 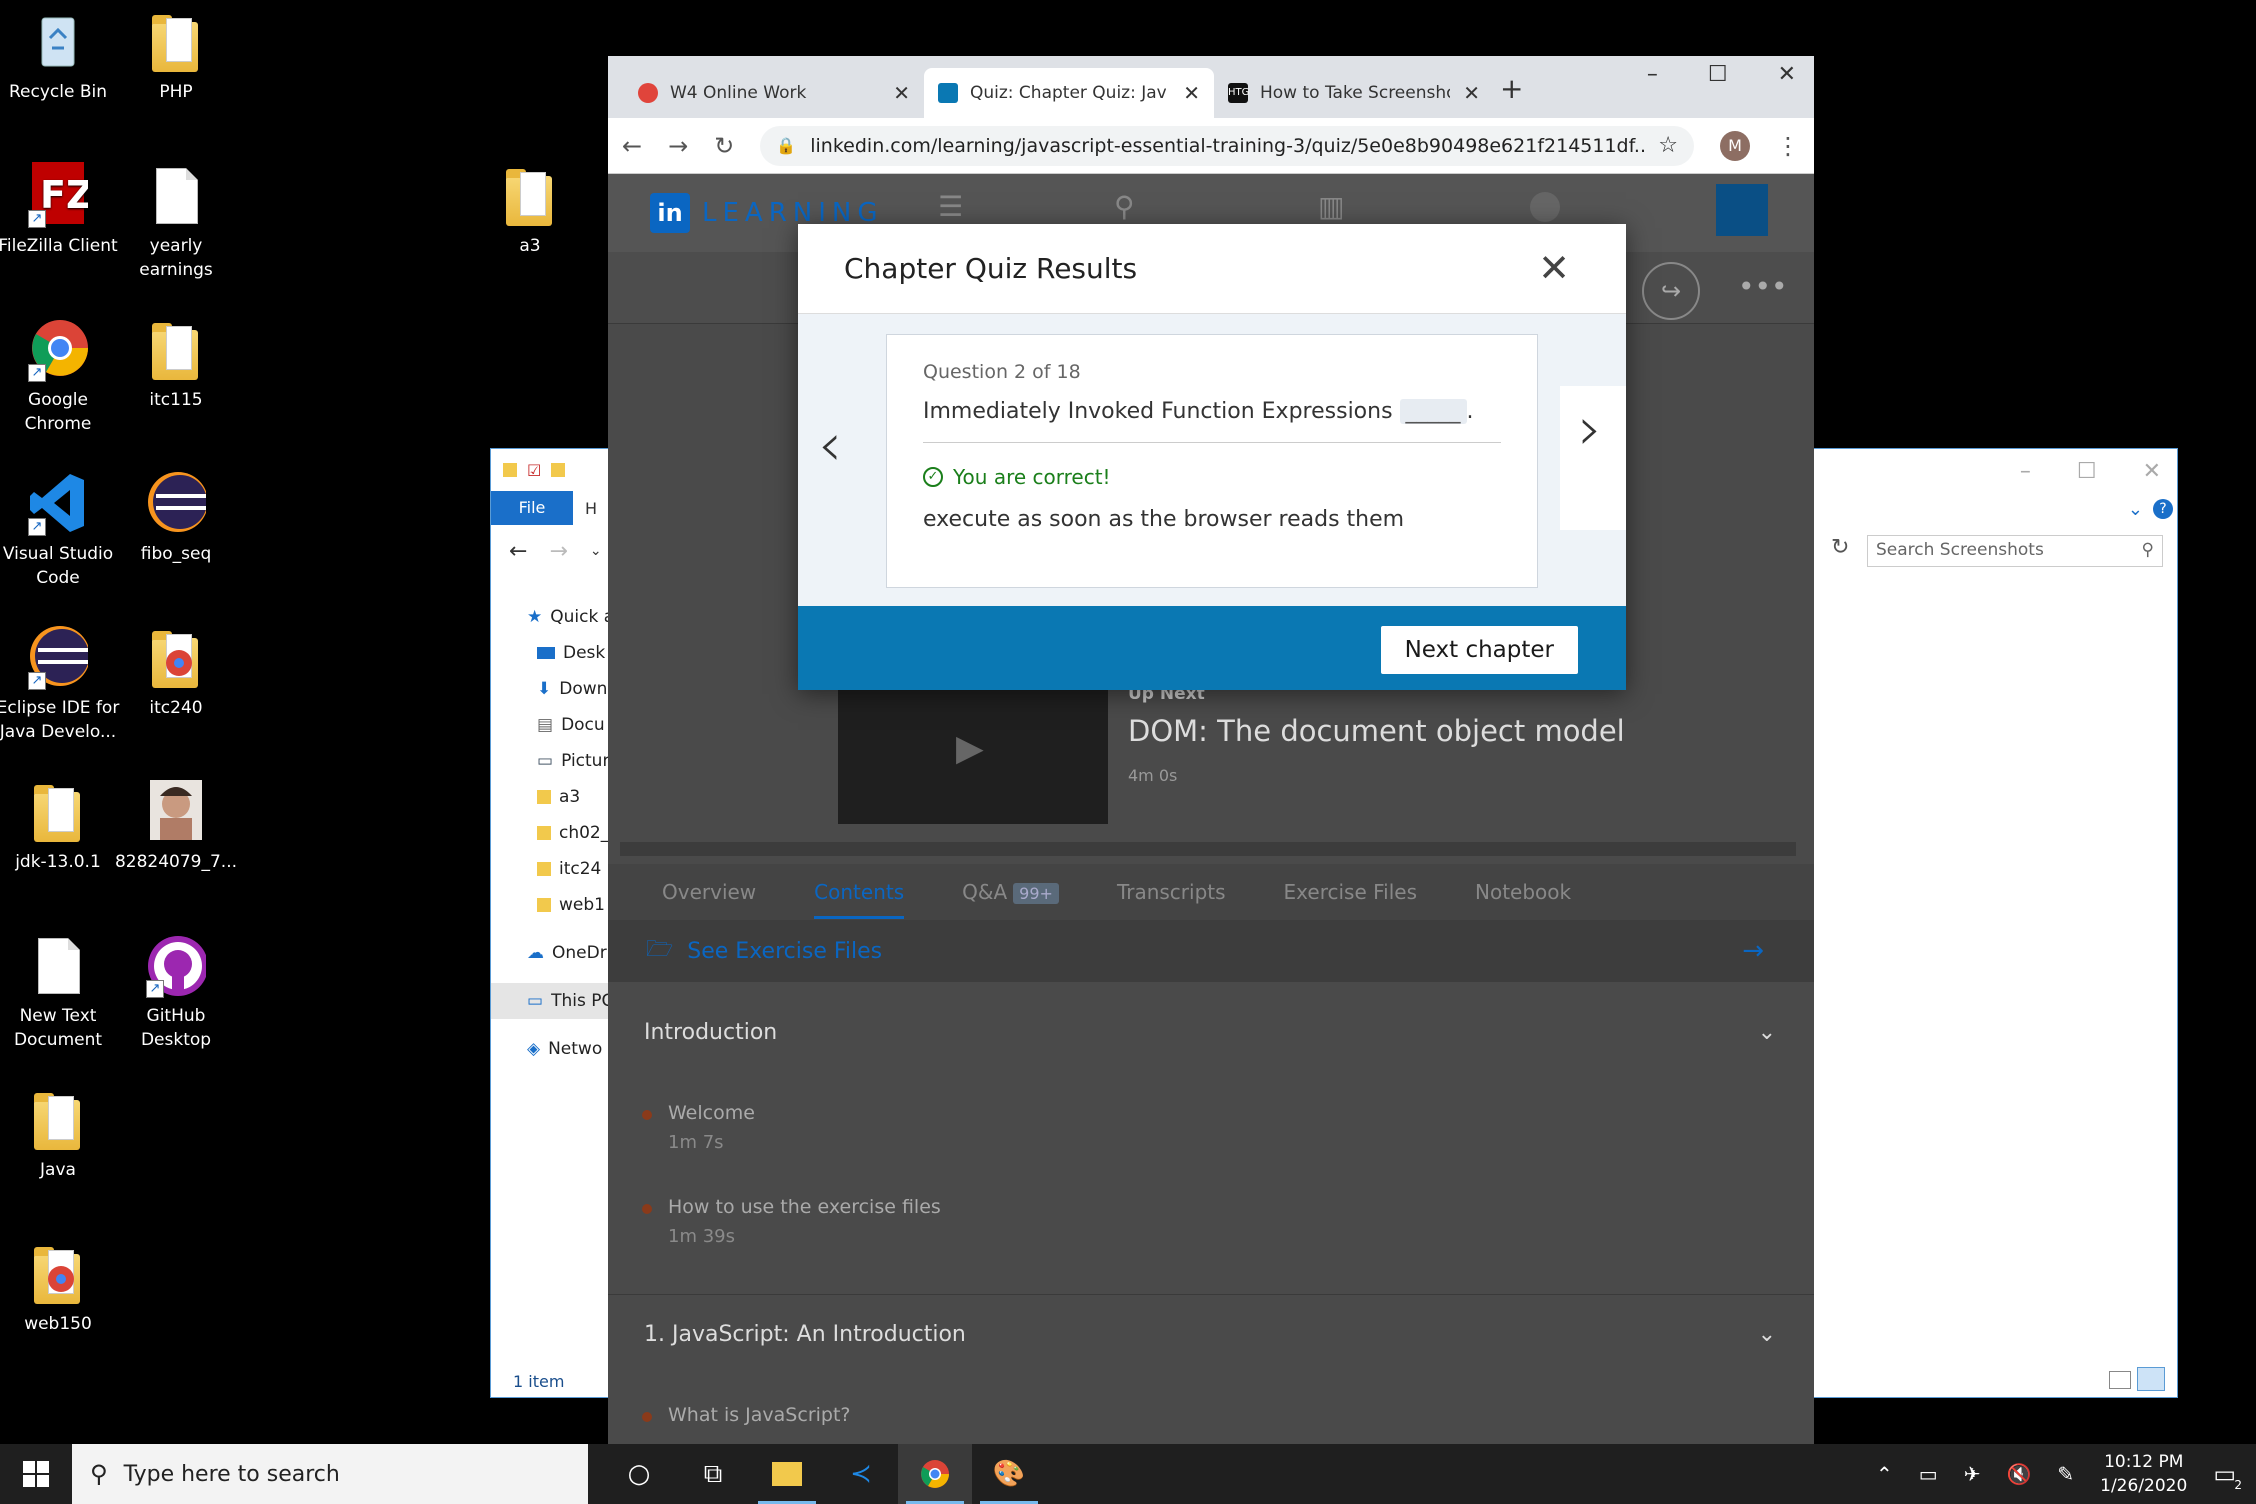 I want to click on tab-transcripts: Transcripts, so click(x=1171, y=892).